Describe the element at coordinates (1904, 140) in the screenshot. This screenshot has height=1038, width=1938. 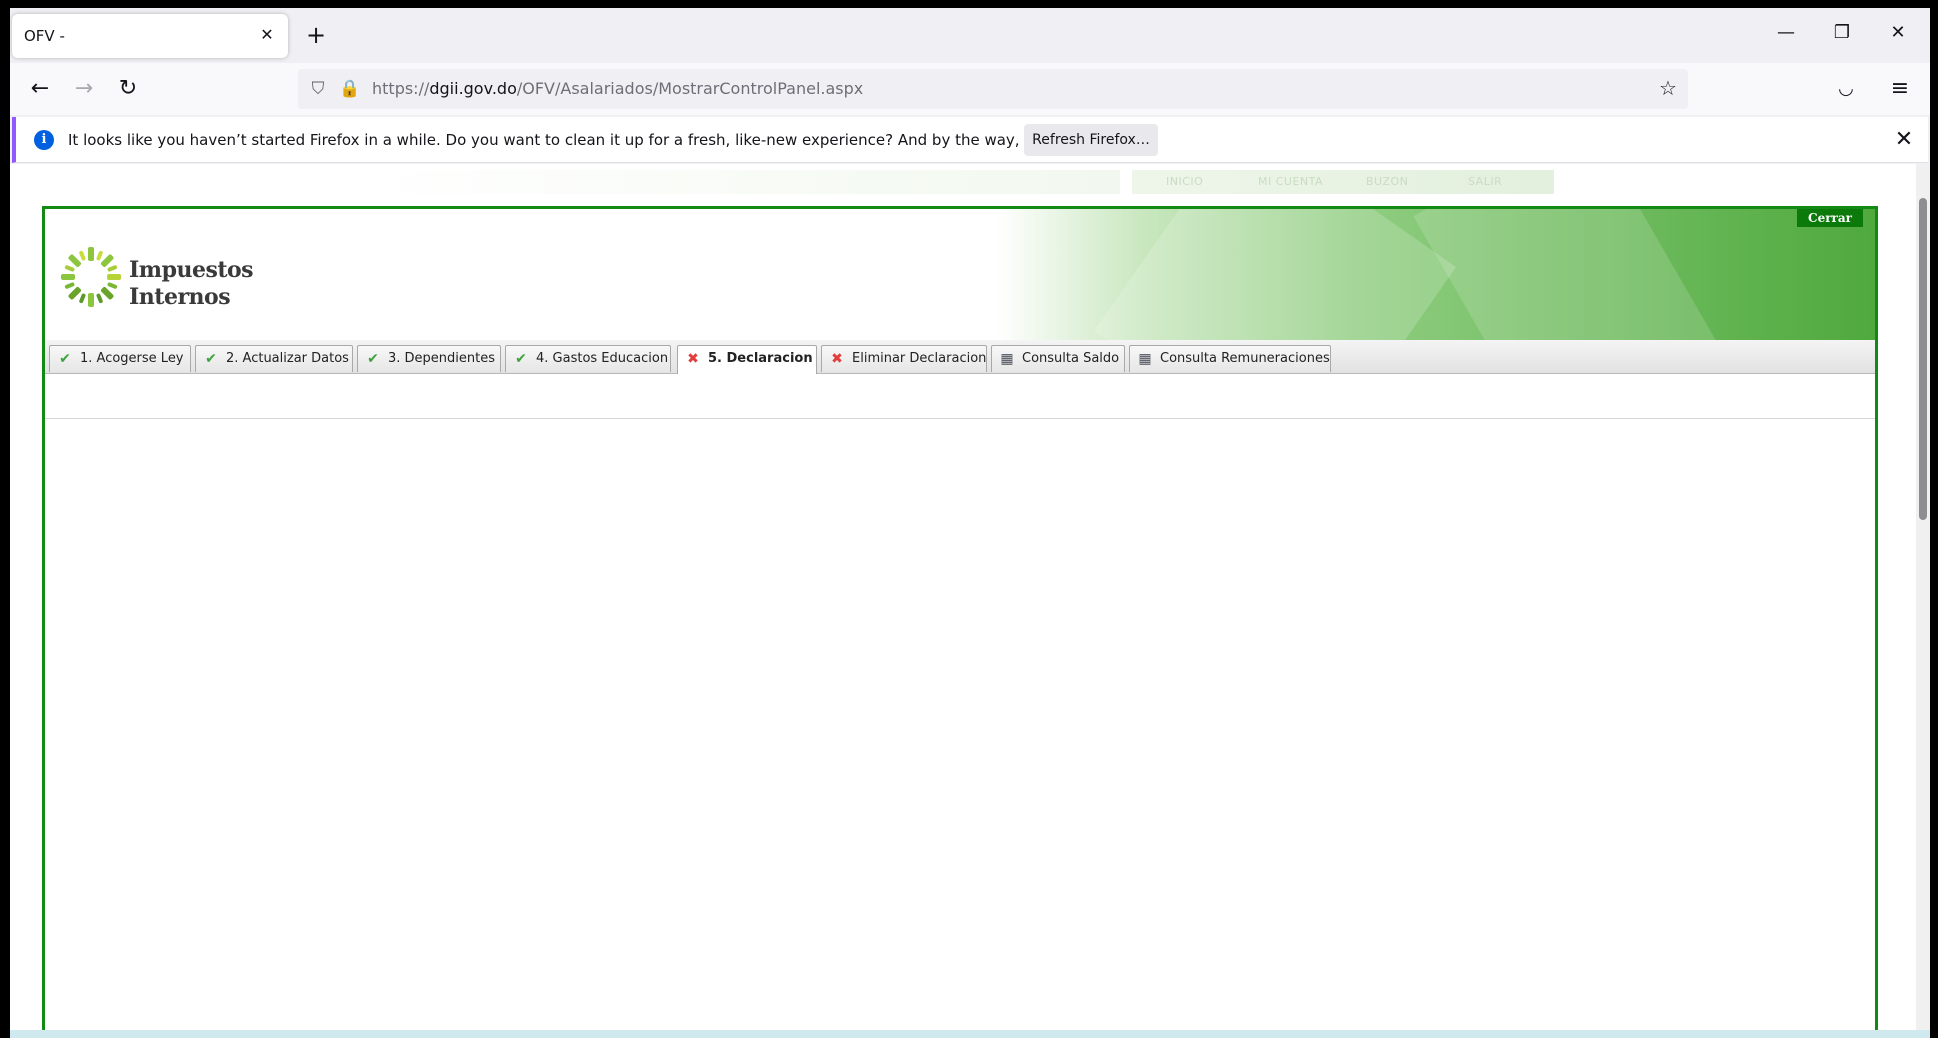
I see `notification-close-icon: ✕` at that location.